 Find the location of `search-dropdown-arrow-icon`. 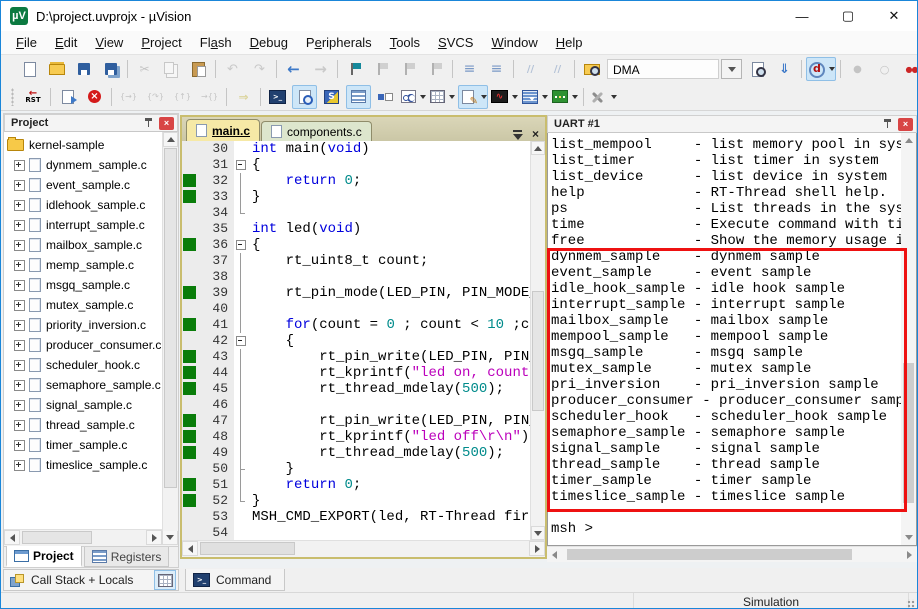

search-dropdown-arrow-icon is located at coordinates (731, 69).